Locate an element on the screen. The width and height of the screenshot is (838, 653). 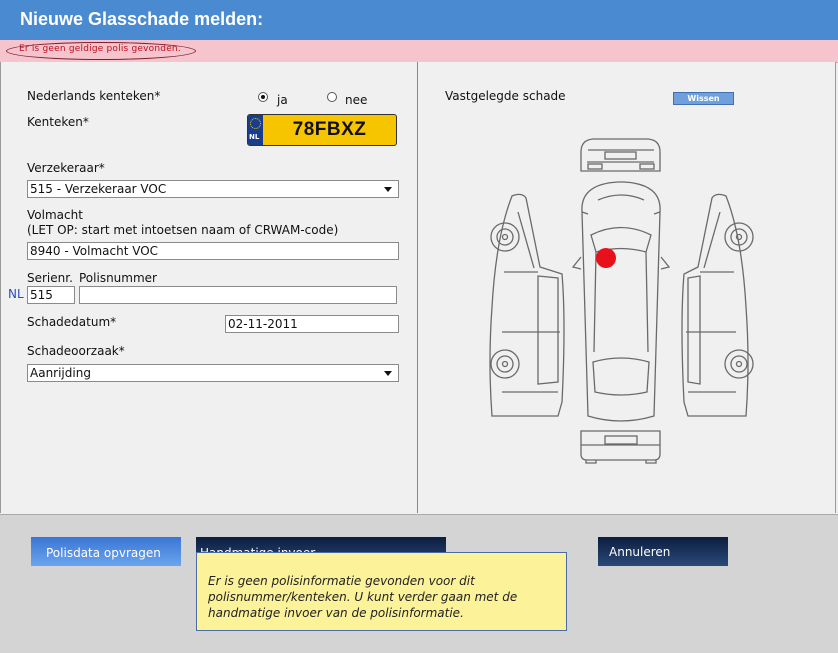
serienr-label: Serienr. is located at coordinates (50, 278).